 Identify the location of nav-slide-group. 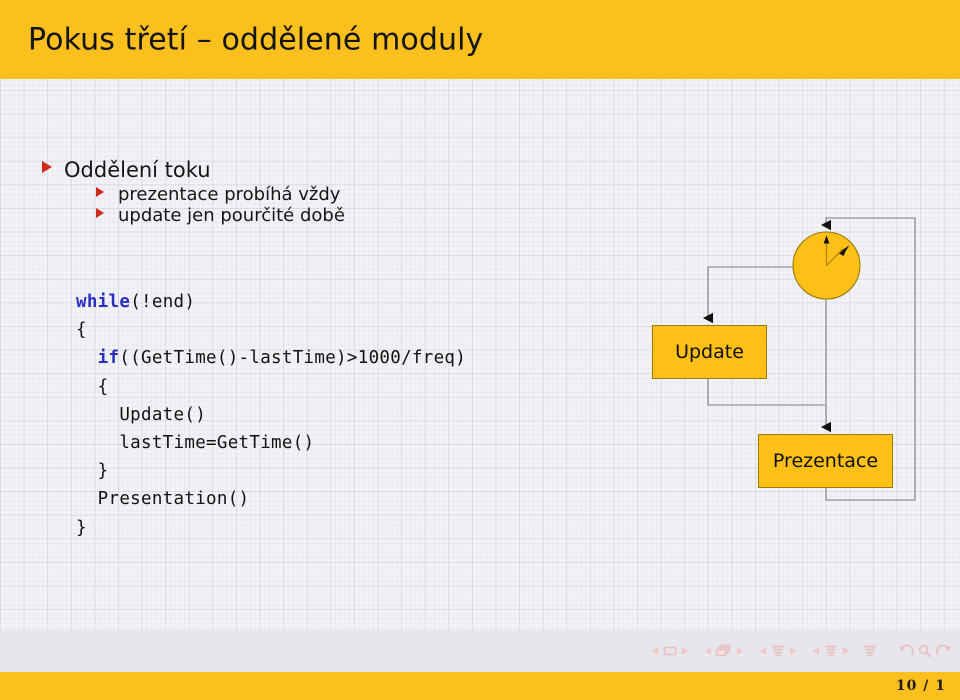
(670, 651).